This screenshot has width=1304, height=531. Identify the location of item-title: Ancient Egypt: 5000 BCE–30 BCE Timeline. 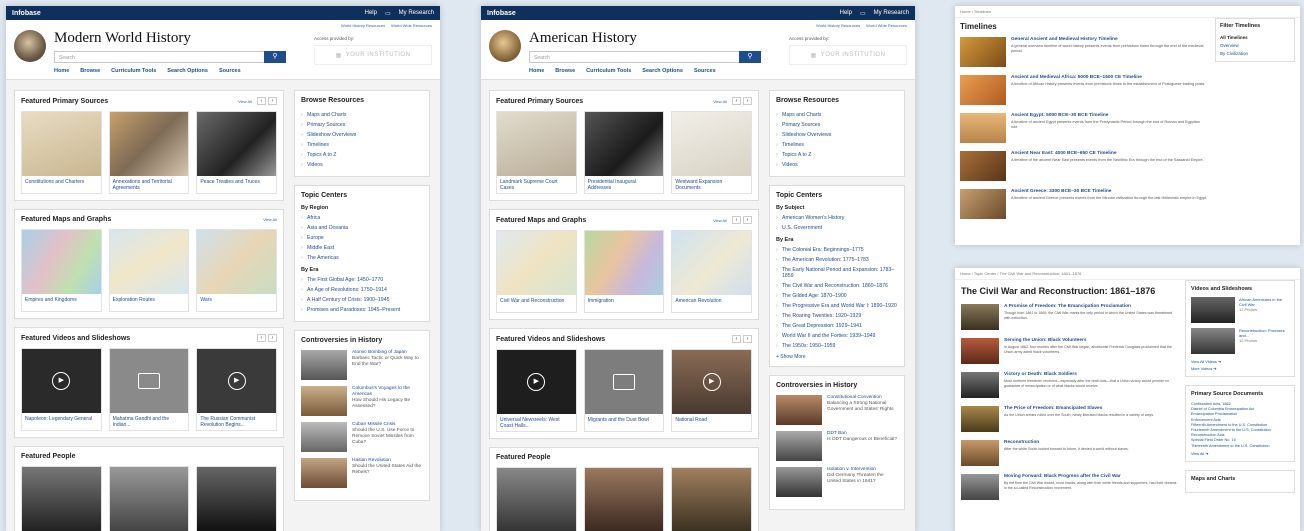
(1109, 115).